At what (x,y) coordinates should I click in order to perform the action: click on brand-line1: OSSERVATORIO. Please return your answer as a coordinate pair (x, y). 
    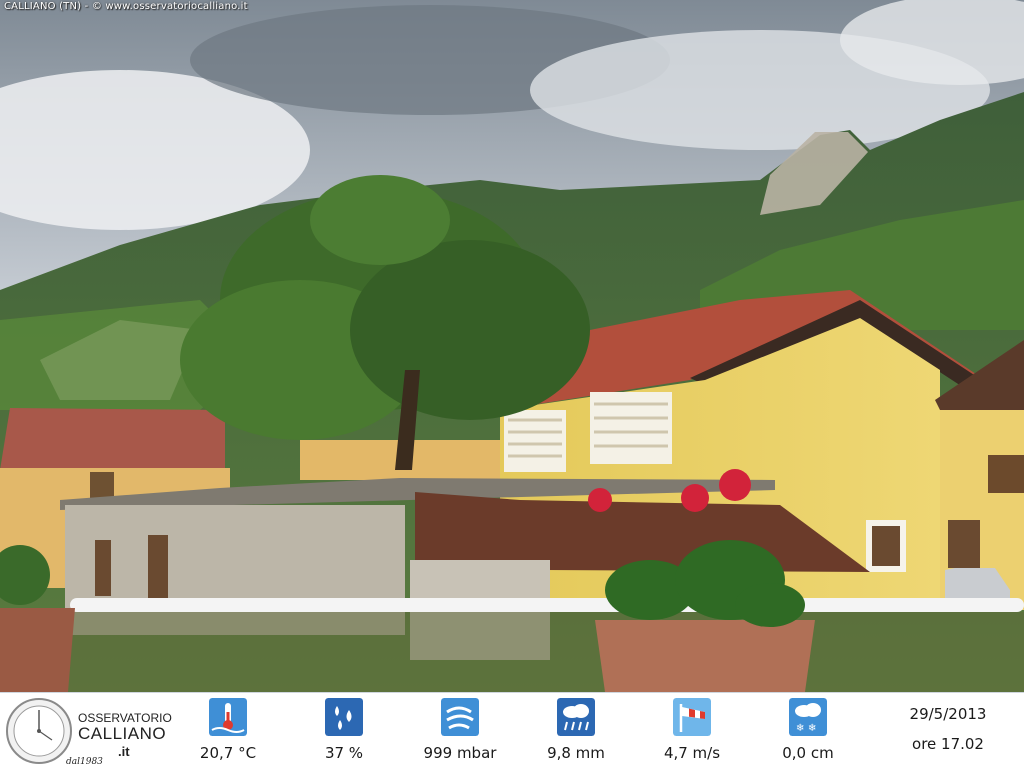
    Looking at the image, I should click on (125, 718).